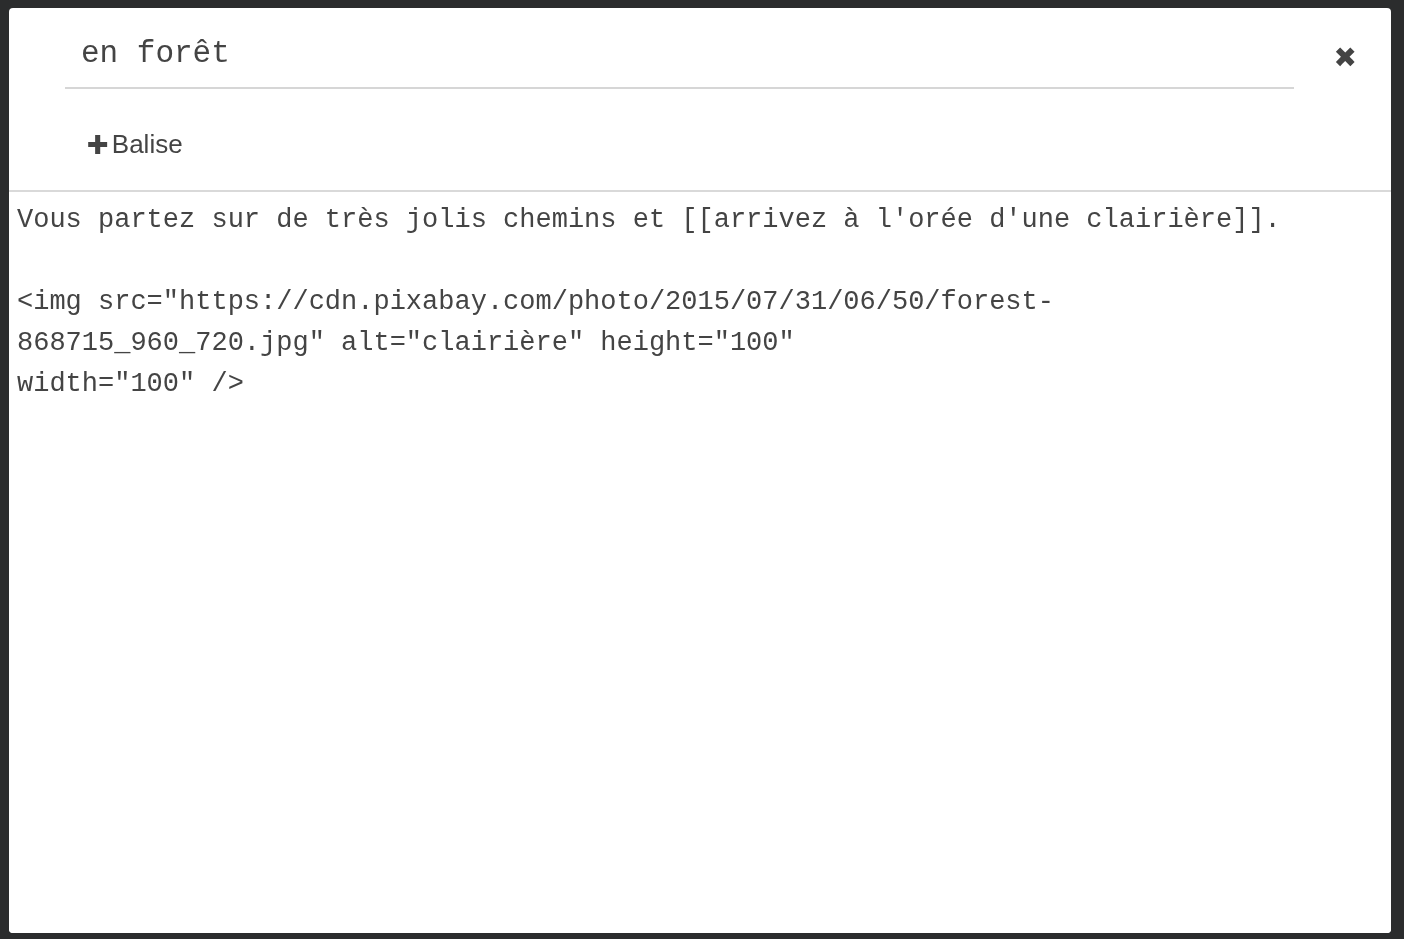 This screenshot has height=939, width=1404. What do you see at coordinates (135, 144) in the screenshot?
I see `add-tag-button: ✚Balise` at bounding box center [135, 144].